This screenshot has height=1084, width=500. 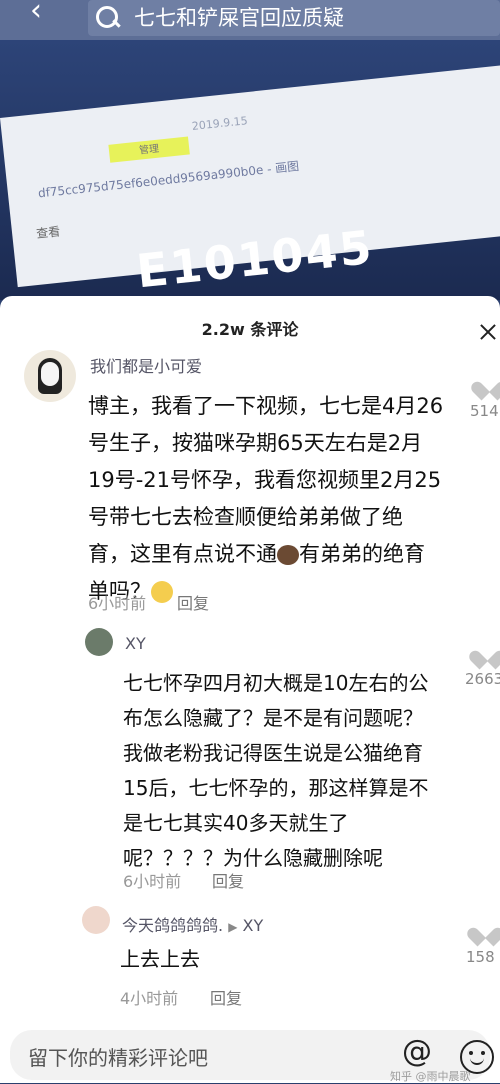 I want to click on avatar-mask, so click(x=50, y=374).